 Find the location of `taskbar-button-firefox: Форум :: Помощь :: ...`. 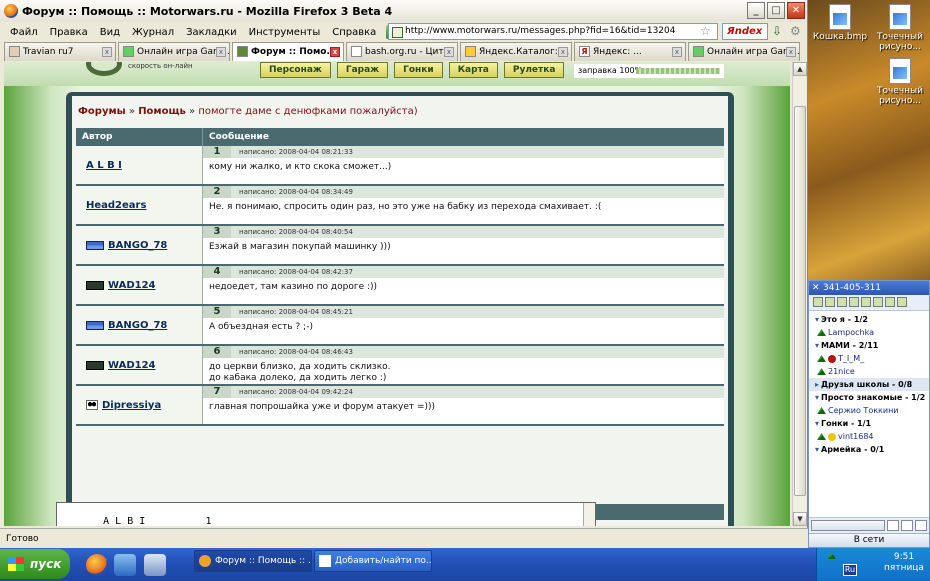

taskbar-button-firefox: Форум :: Помощь :: ... is located at coordinates (253, 561).